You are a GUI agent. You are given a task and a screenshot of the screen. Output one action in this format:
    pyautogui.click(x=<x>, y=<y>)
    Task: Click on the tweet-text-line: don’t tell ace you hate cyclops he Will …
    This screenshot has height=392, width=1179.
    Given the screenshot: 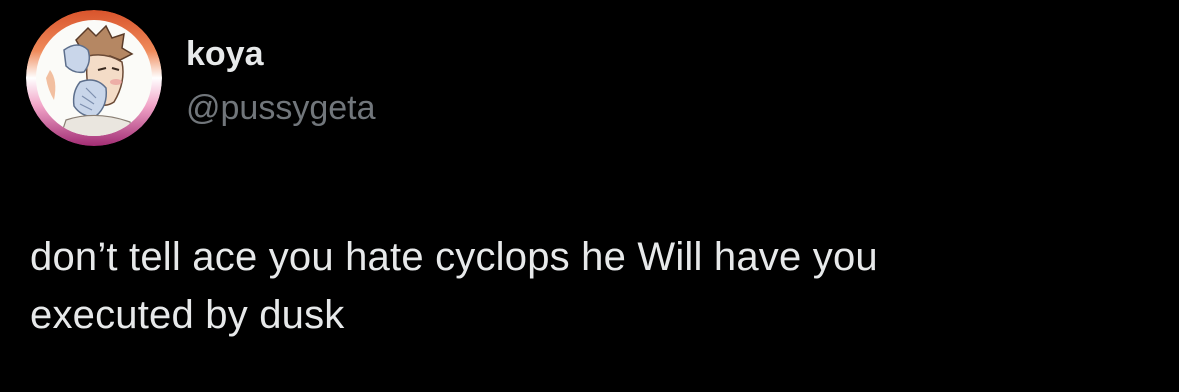 What is the action you would take?
    pyautogui.click(x=454, y=257)
    